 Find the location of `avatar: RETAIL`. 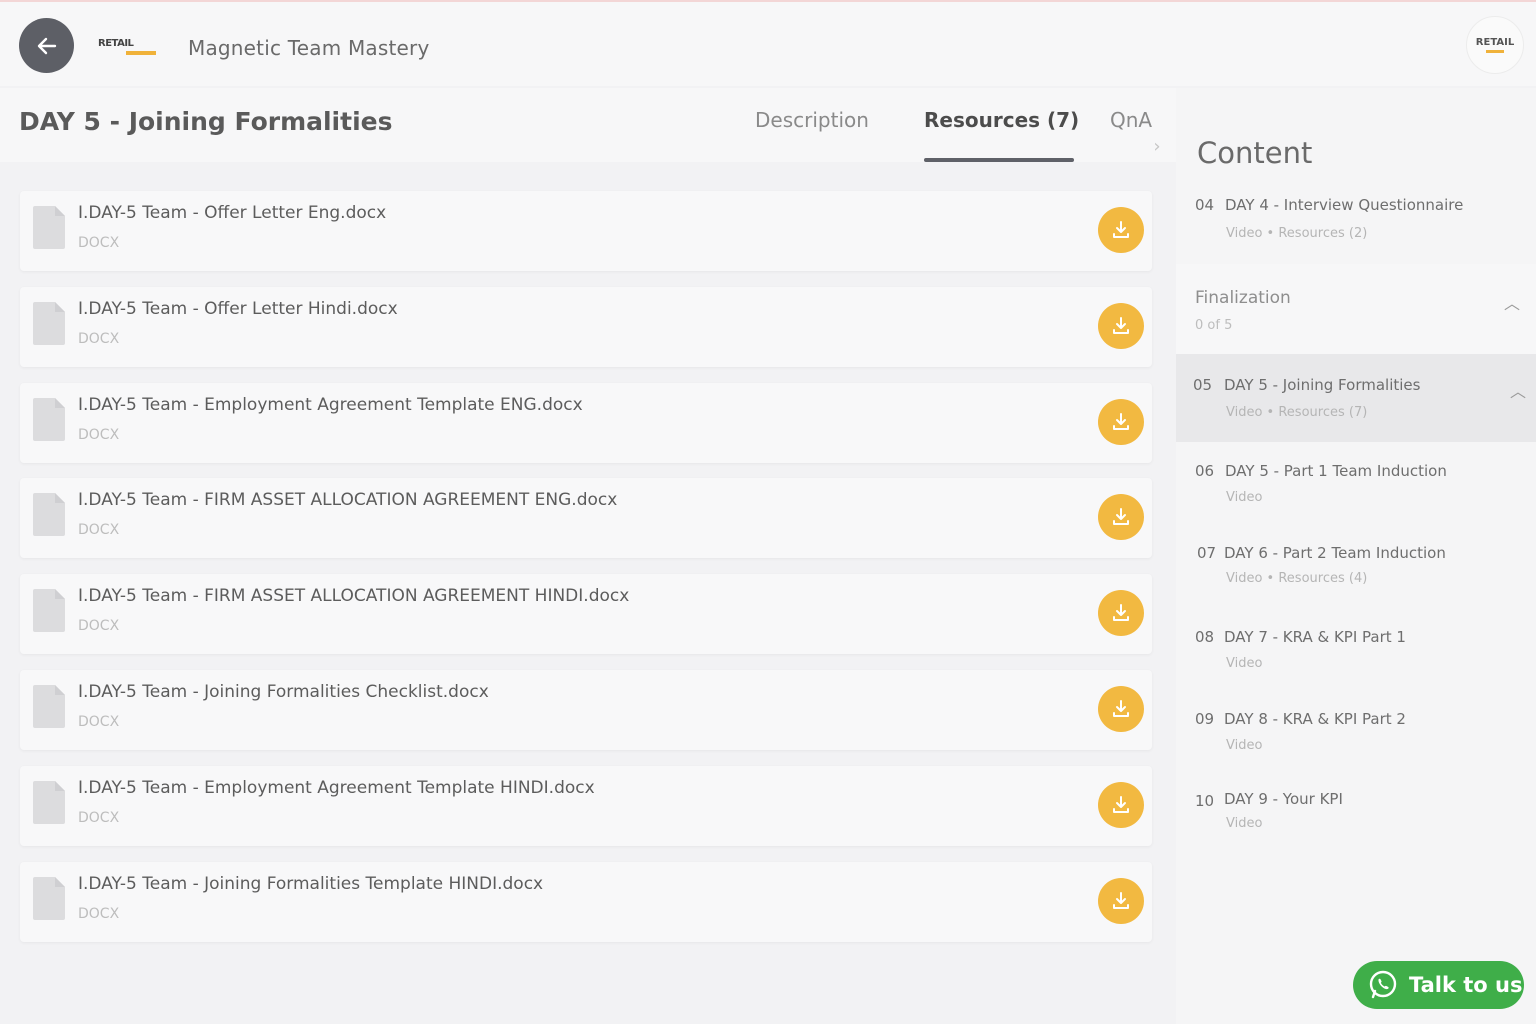

avatar: RETAIL is located at coordinates (1495, 45).